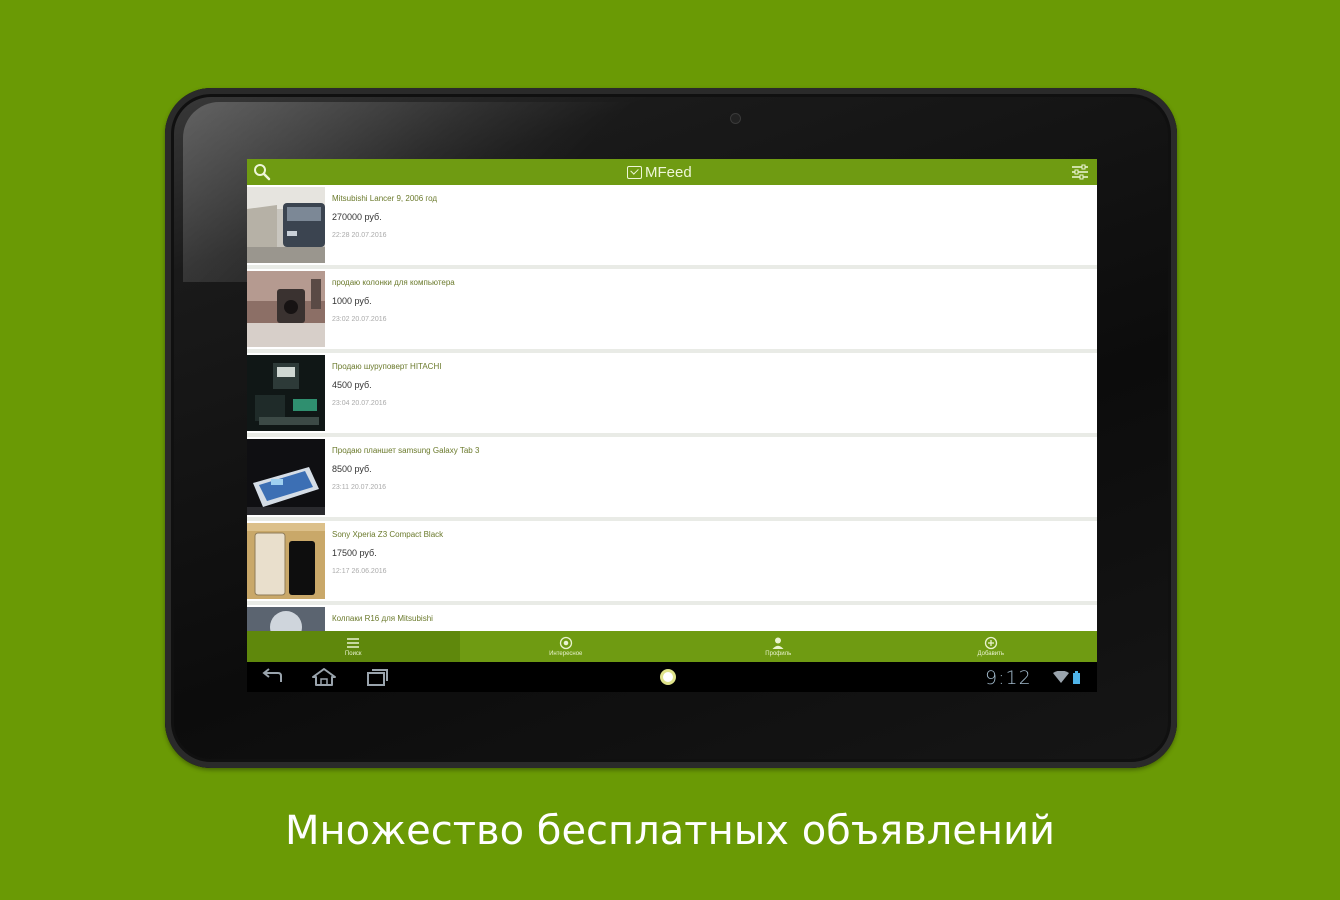 The image size is (1340, 900). Describe the element at coordinates (735, 118) in the screenshot. I see `camera-lens` at that location.